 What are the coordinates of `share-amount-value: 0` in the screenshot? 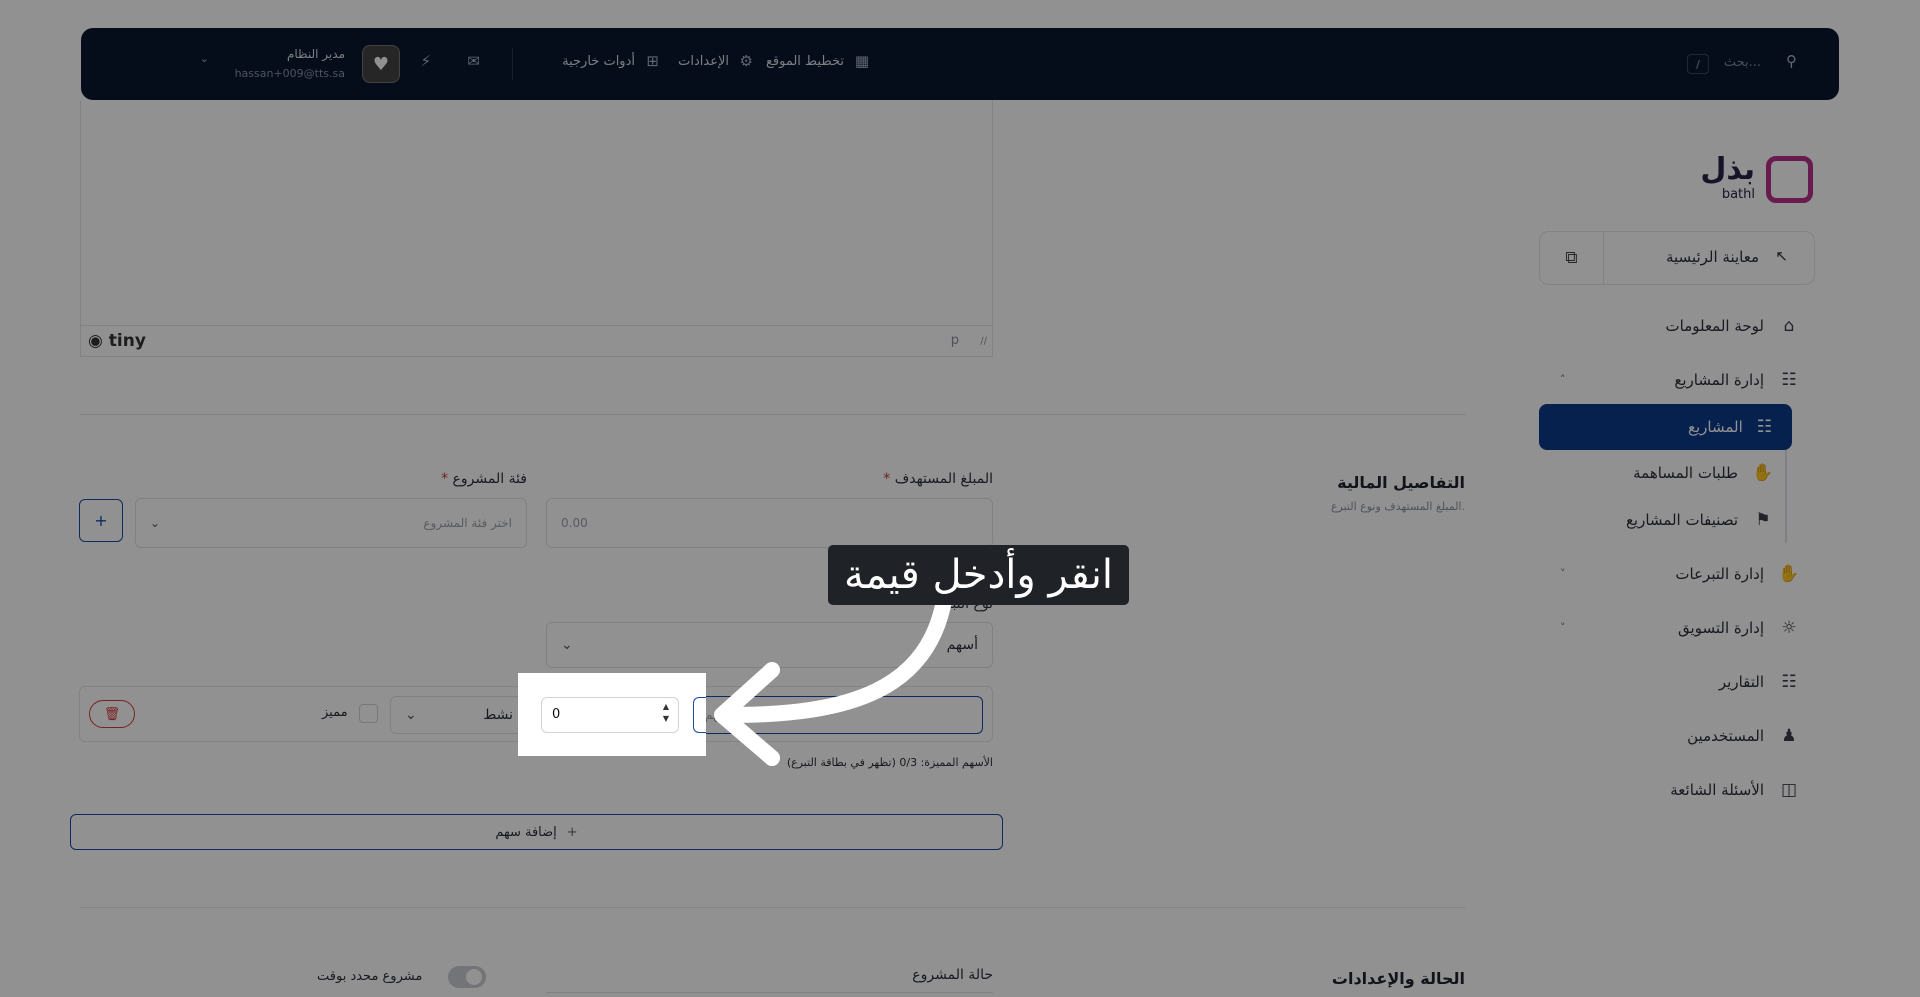 It's located at (556, 714).